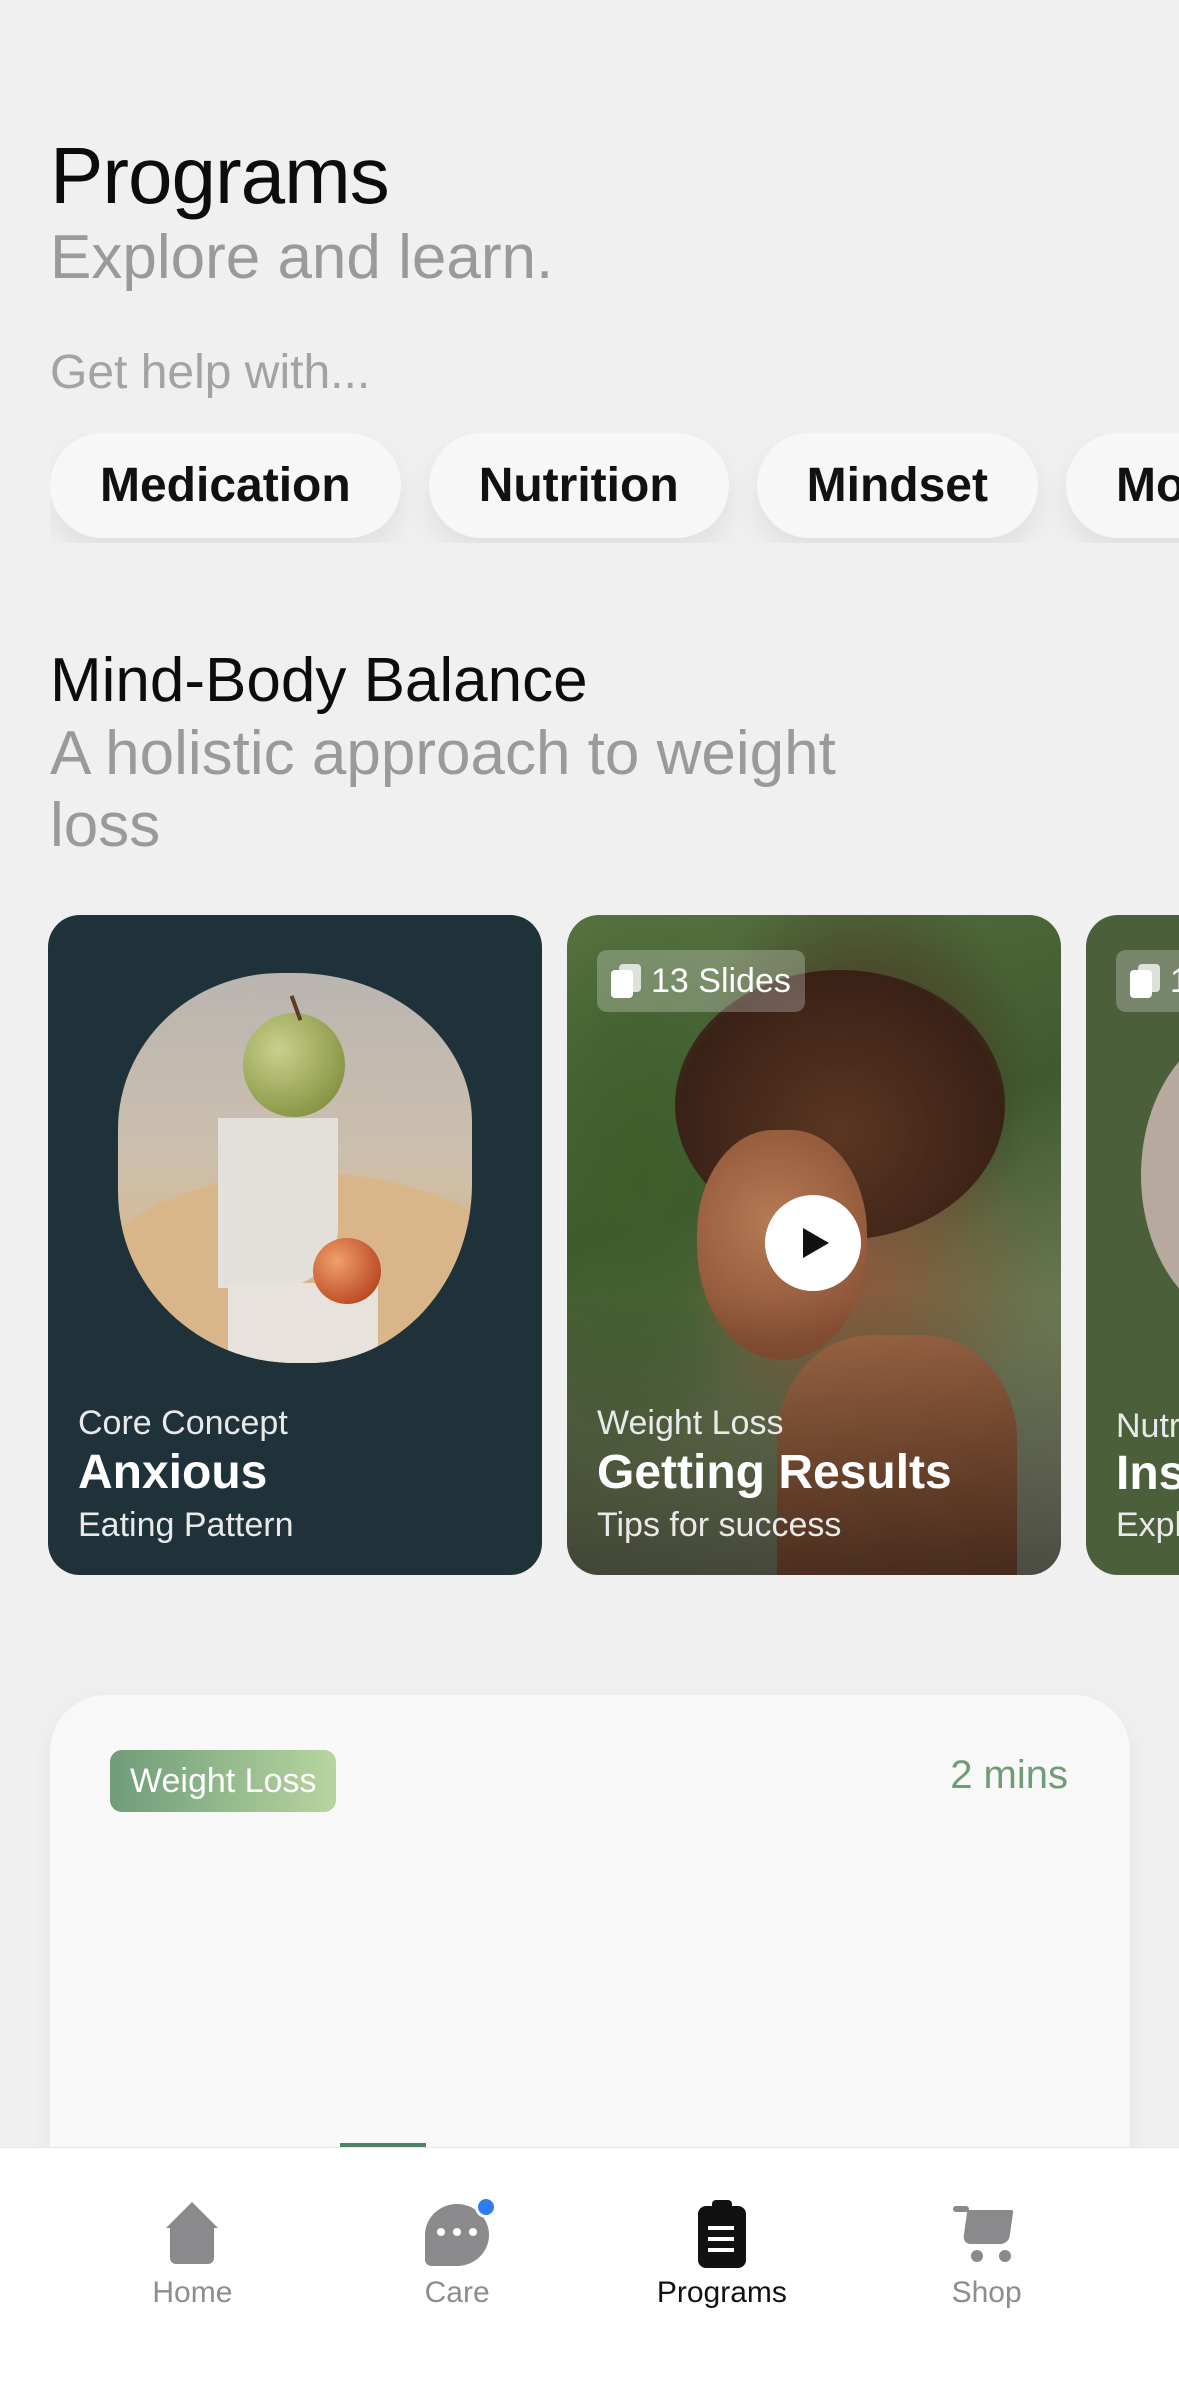  What do you see at coordinates (302, 257) in the screenshot?
I see `page-subtitle: Explore and learn.` at bounding box center [302, 257].